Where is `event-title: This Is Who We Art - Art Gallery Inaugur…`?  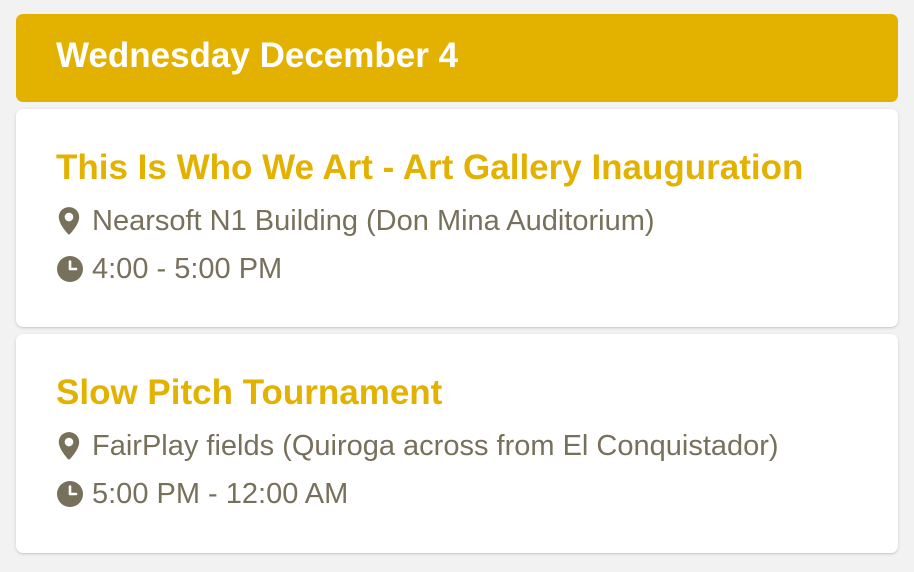
event-title: This Is Who We Art - Art Gallery Inaugur… is located at coordinates (429, 168).